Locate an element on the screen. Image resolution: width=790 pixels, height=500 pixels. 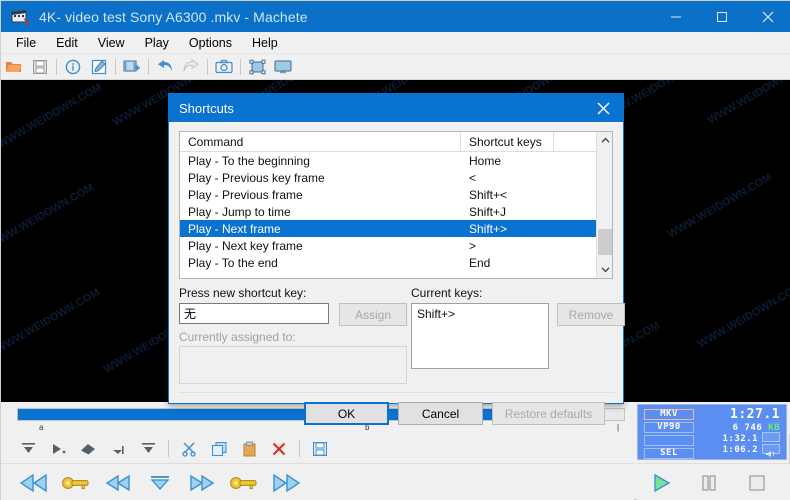
title-bar: 4K- video test Sony A6300 .mkv - Machete is located at coordinates (395, 16).